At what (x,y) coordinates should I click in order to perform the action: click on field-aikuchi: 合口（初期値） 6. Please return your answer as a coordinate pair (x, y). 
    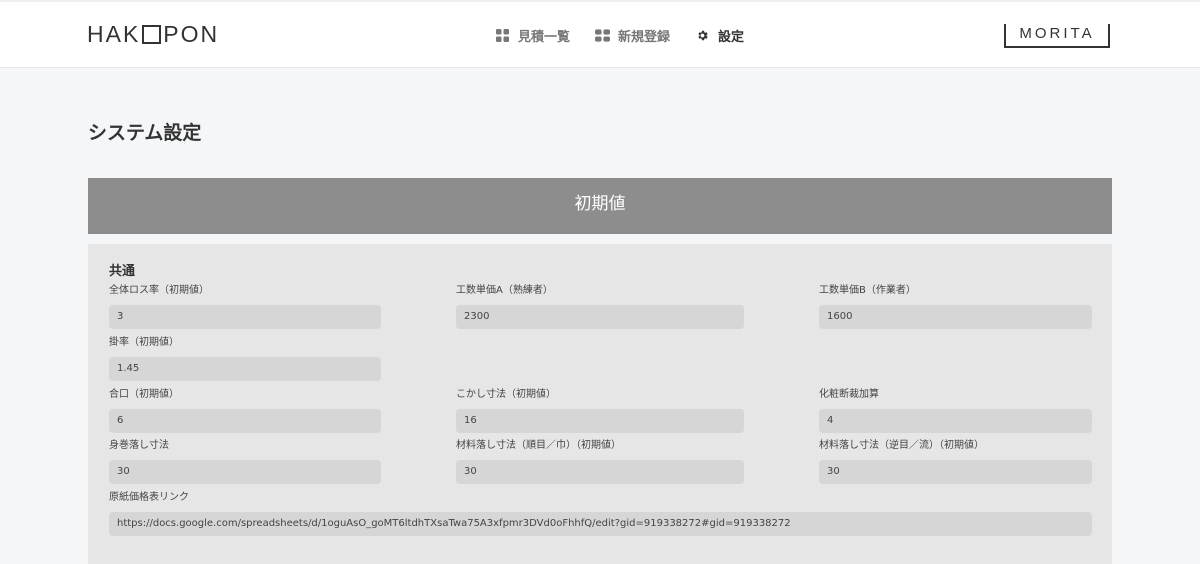
    Looking at the image, I should click on (245, 411).